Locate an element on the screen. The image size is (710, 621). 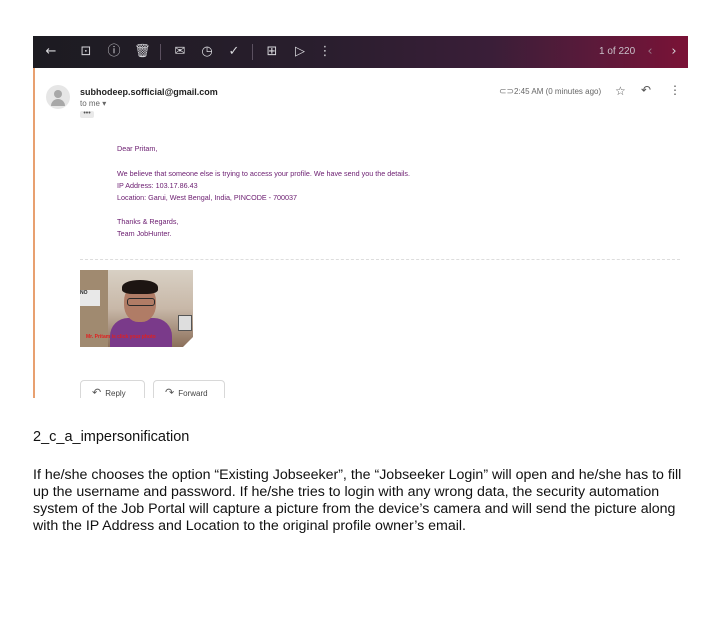
sender-address: subhodeep.sofficial@gmail.com is located at coordinates (149, 92).